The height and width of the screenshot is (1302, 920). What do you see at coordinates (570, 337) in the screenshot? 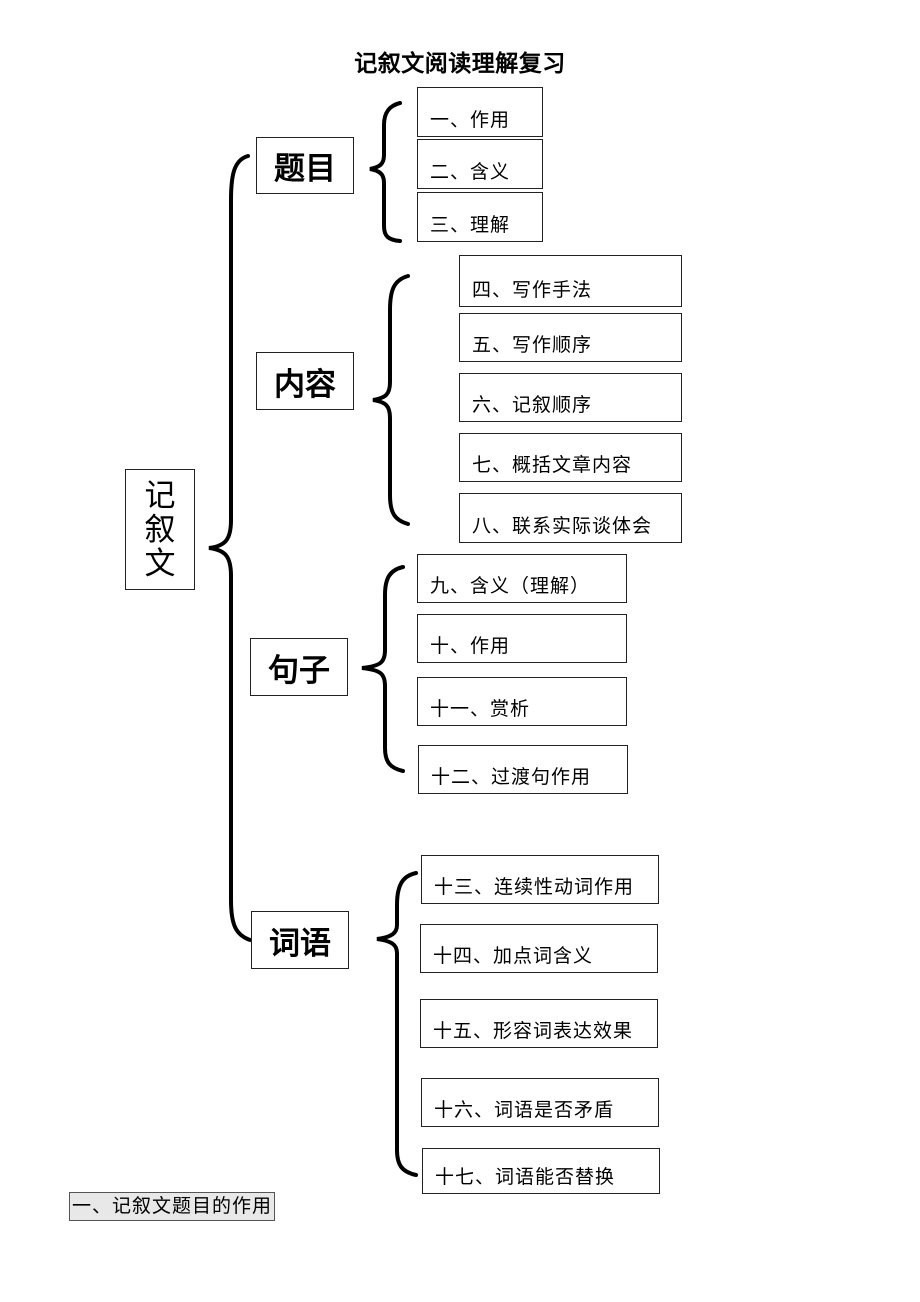
I see `leaf-node: 五、写作顺序` at bounding box center [570, 337].